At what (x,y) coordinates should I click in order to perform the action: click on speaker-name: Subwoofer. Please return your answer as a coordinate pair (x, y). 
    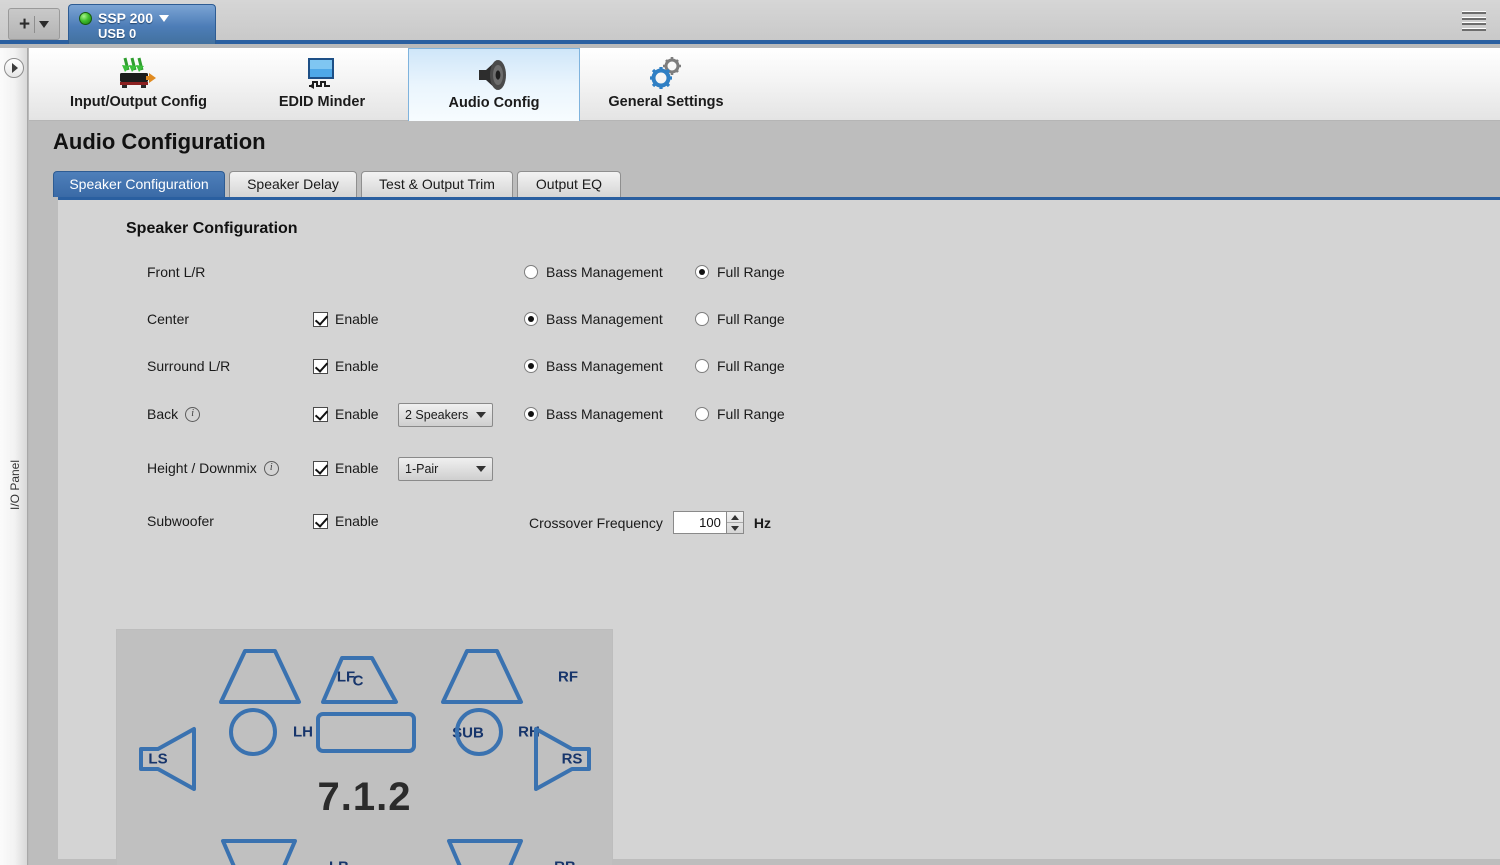
    Looking at the image, I should click on (180, 521).